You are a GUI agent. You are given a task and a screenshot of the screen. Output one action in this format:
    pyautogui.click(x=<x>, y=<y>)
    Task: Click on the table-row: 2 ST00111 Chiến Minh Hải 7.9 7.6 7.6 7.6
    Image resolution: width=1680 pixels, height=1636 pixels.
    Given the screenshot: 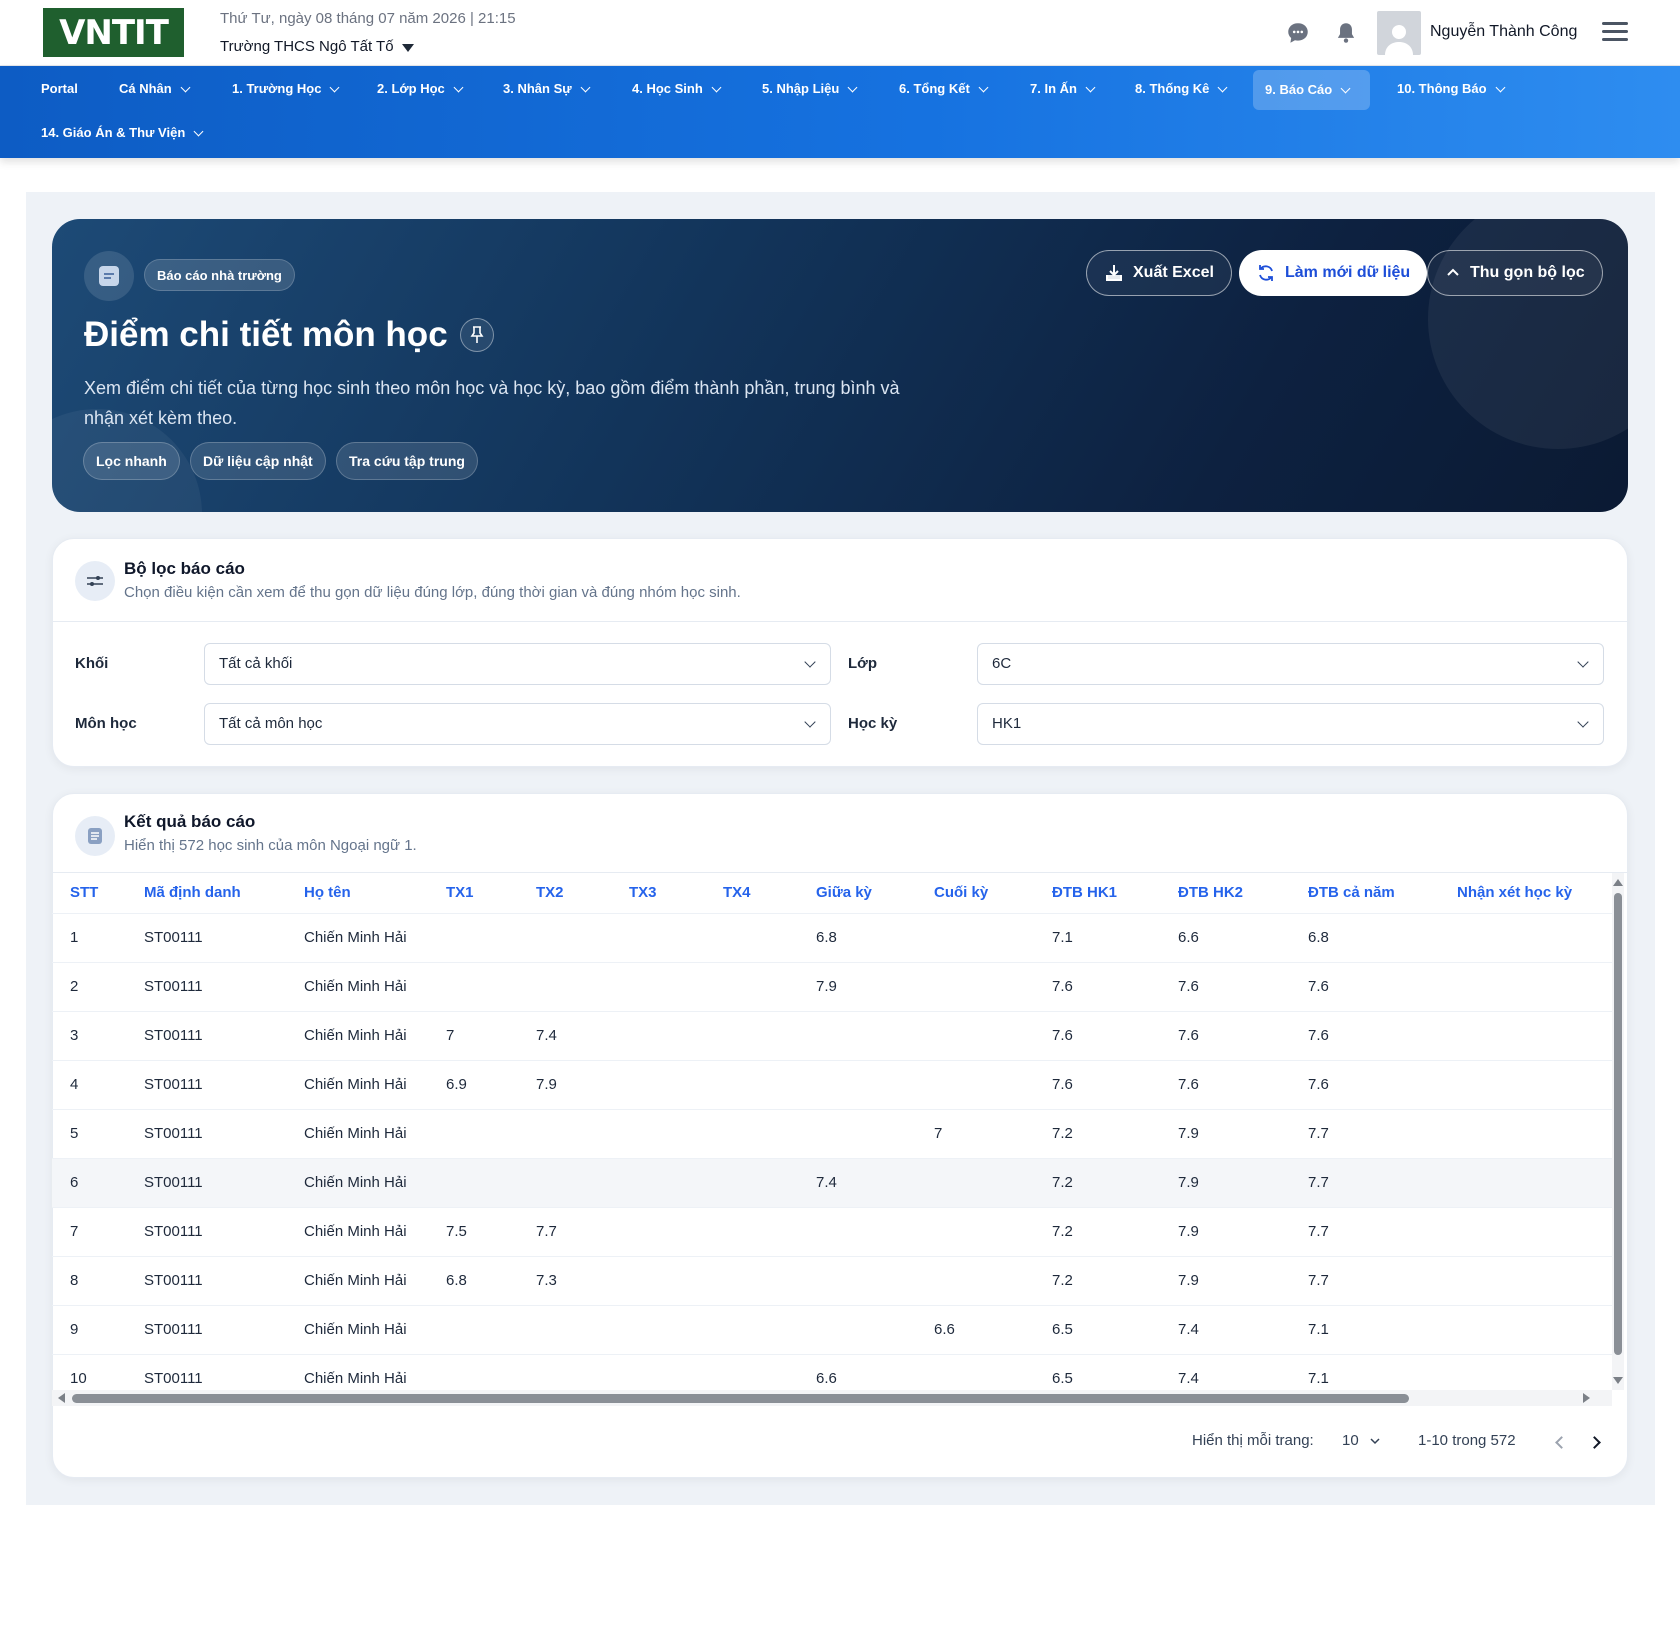 What is the action you would take?
    pyautogui.click(x=832, y=986)
    